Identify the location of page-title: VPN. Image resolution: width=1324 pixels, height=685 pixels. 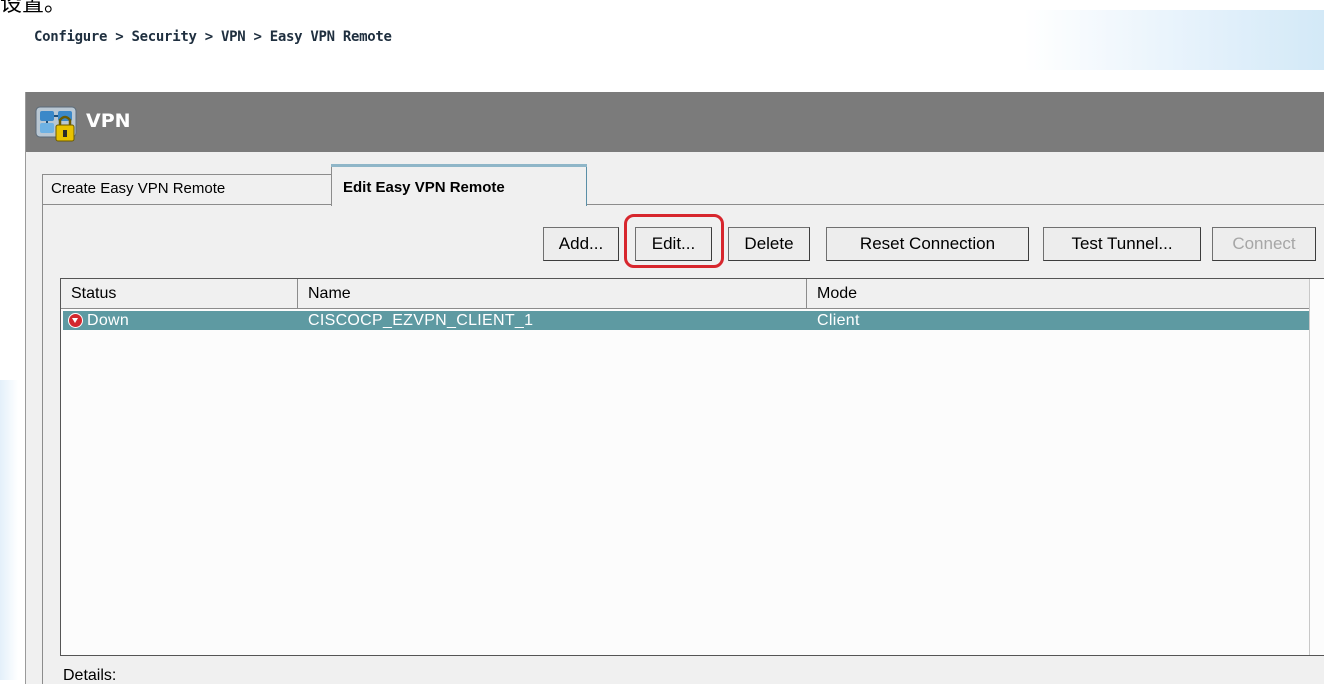
(108, 121).